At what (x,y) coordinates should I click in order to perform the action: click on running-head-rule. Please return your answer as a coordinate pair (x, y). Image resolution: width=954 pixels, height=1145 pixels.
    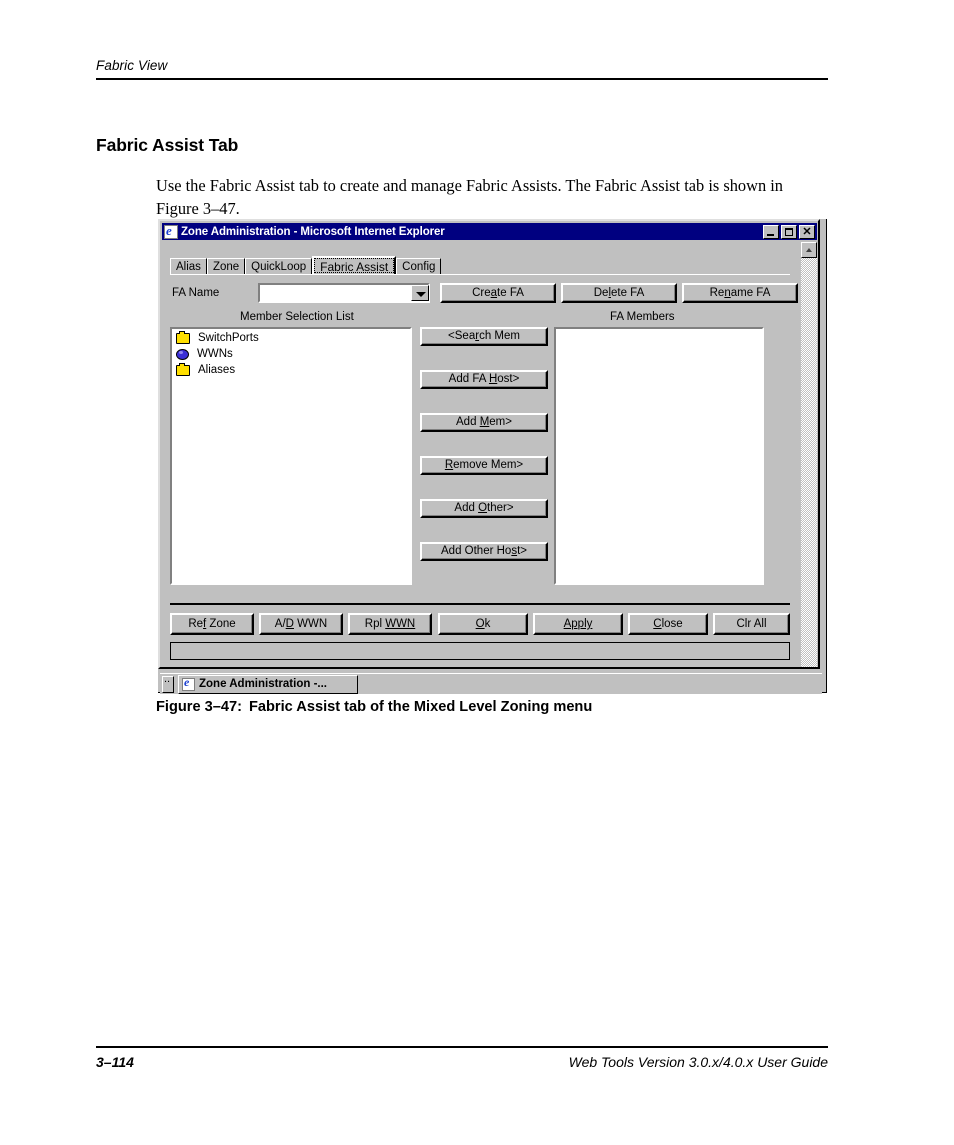
    Looking at the image, I should click on (462, 79).